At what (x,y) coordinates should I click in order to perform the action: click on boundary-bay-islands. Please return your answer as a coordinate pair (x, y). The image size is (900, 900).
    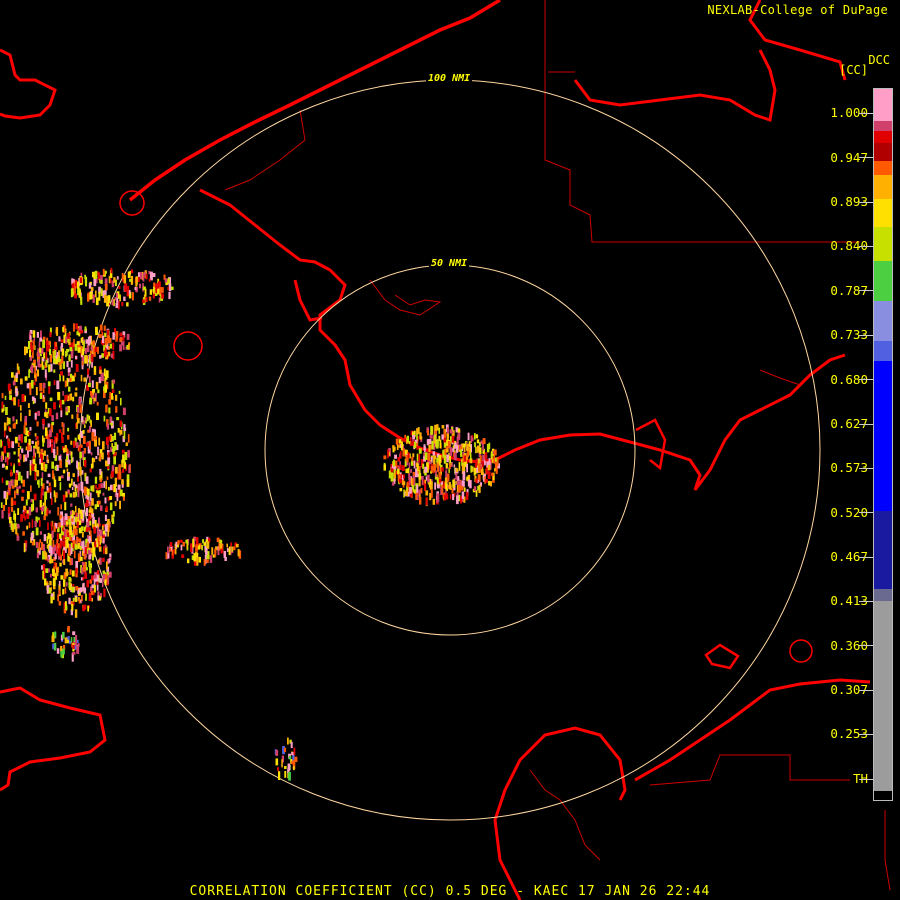
    Looking at the image, I should click on (405, 297).